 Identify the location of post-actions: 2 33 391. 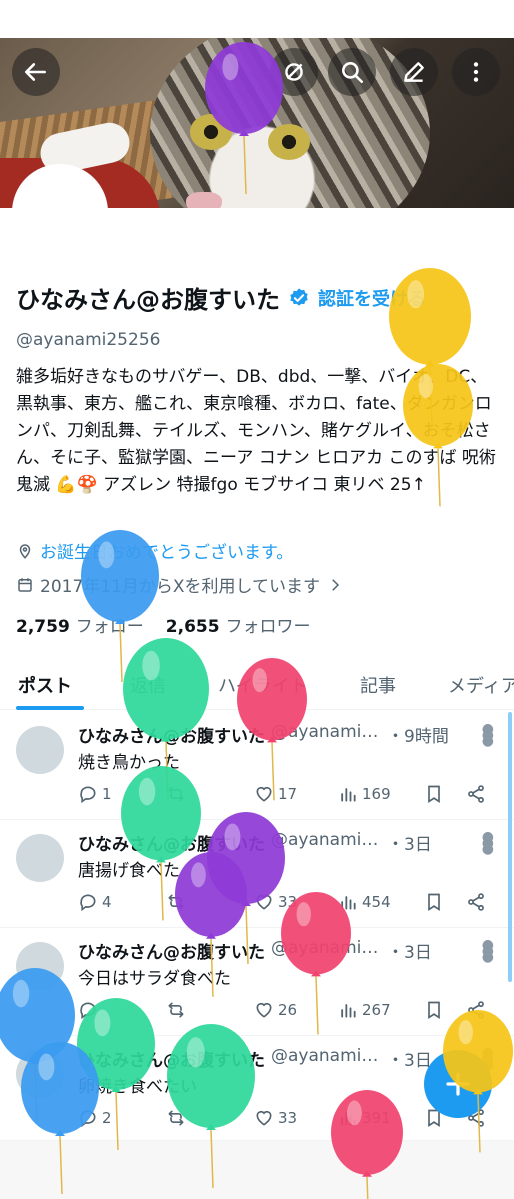
(288, 1121).